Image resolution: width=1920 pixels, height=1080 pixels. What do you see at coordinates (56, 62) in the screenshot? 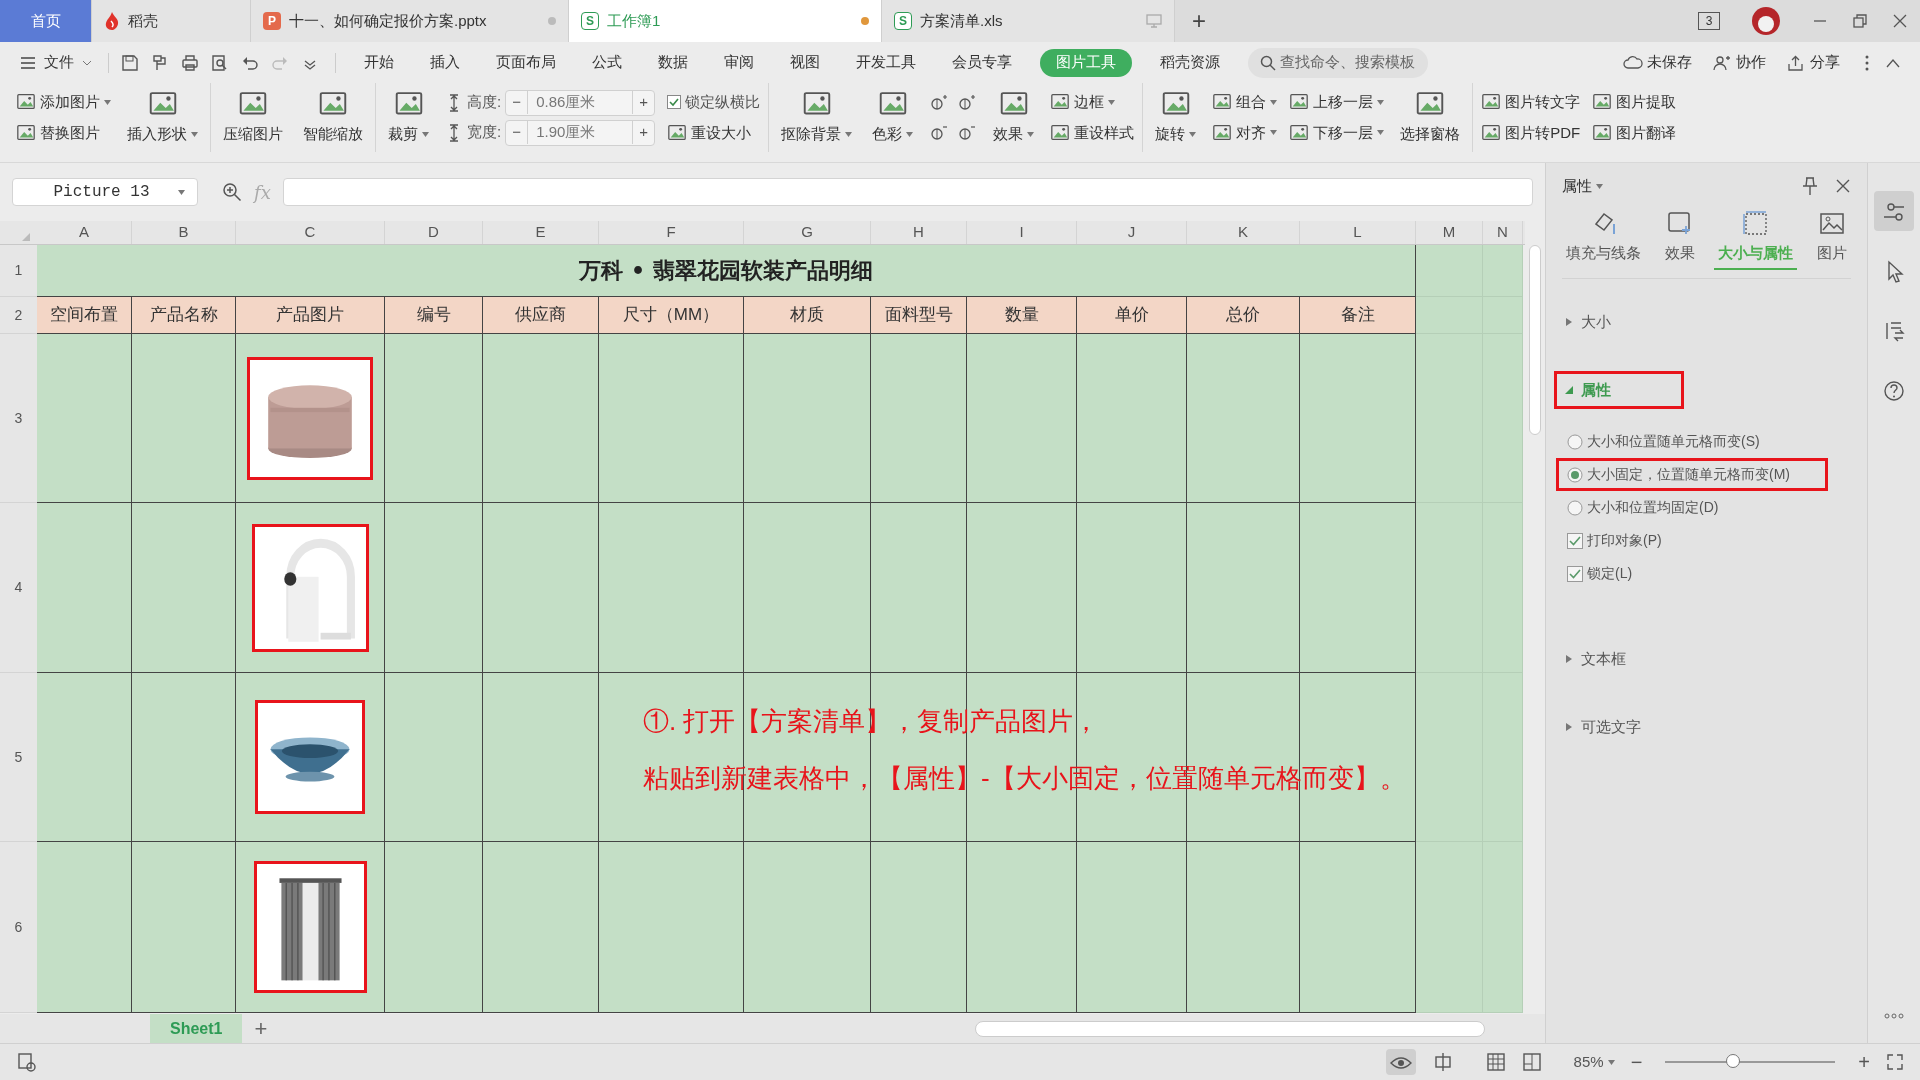
I see `file-menu: 文件` at bounding box center [56, 62].